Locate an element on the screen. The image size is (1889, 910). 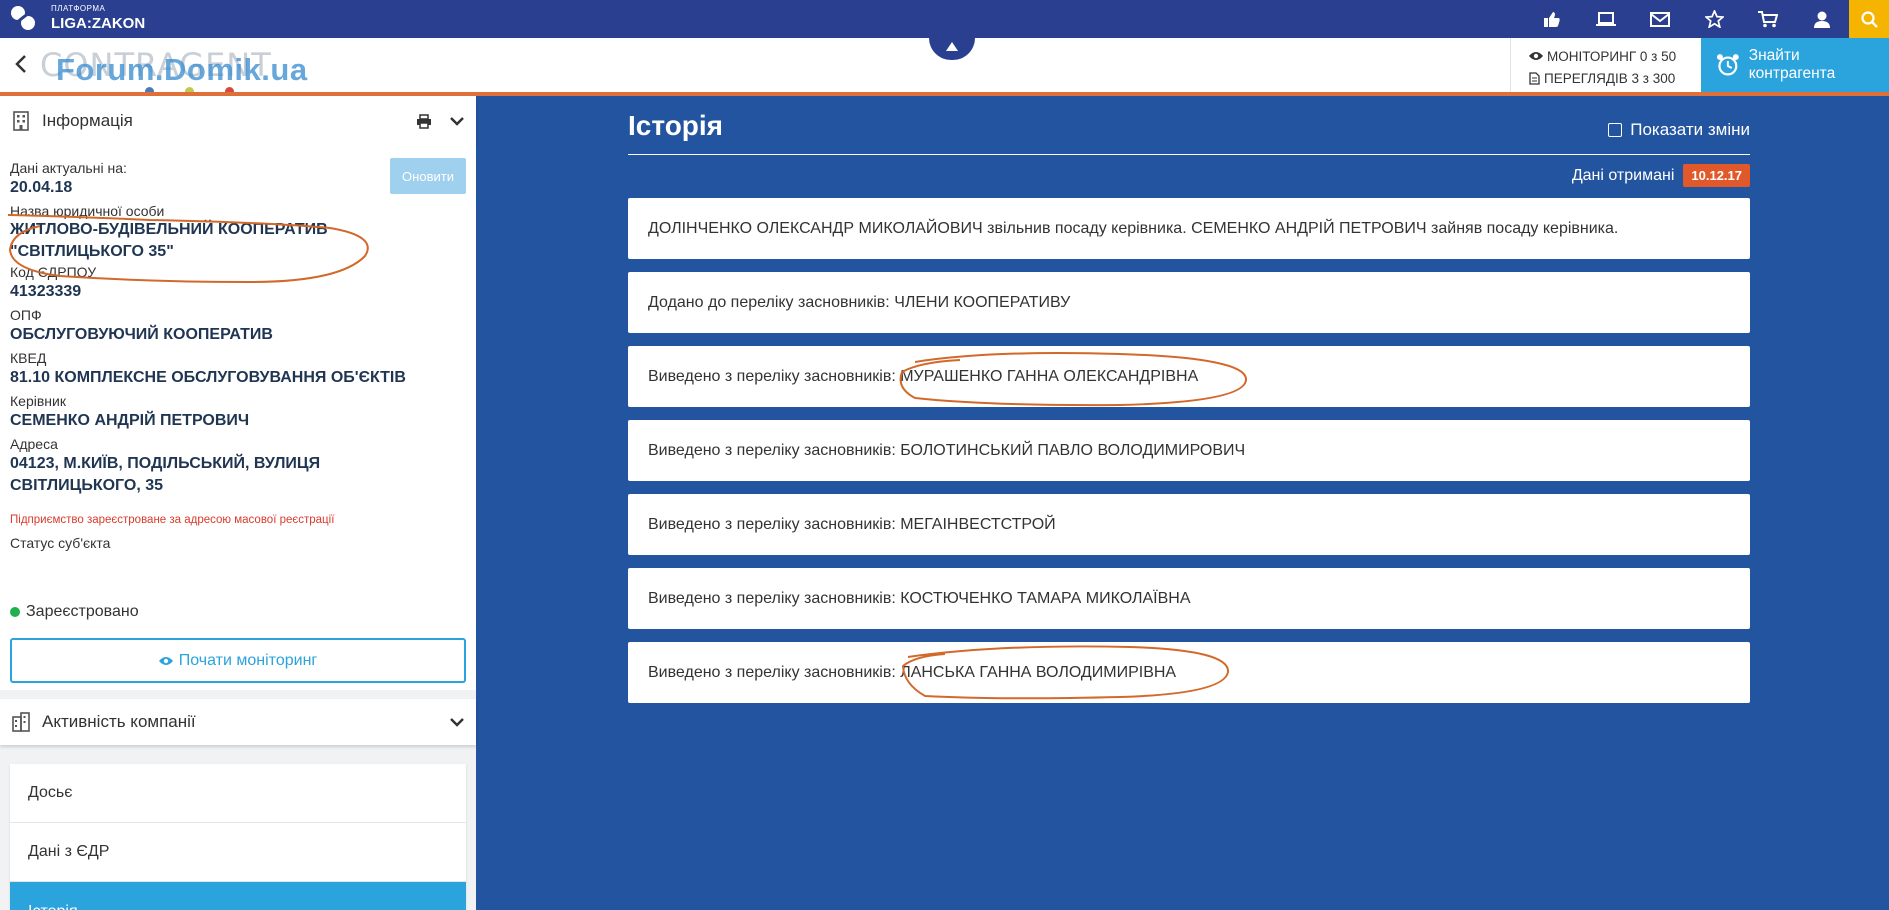
edrpou-value: 41323339 is located at coordinates (46, 291).